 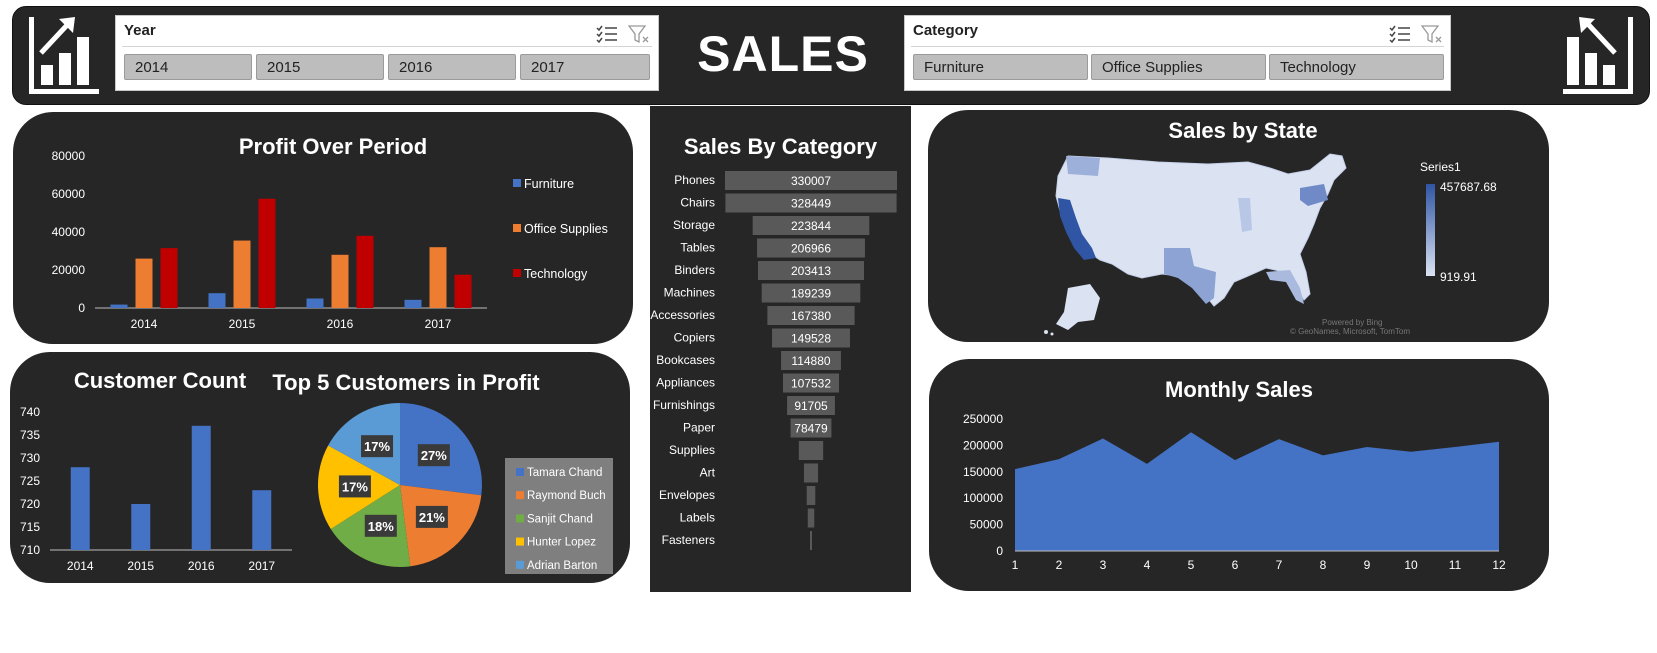 I want to click on bar, so click(x=262, y=520).